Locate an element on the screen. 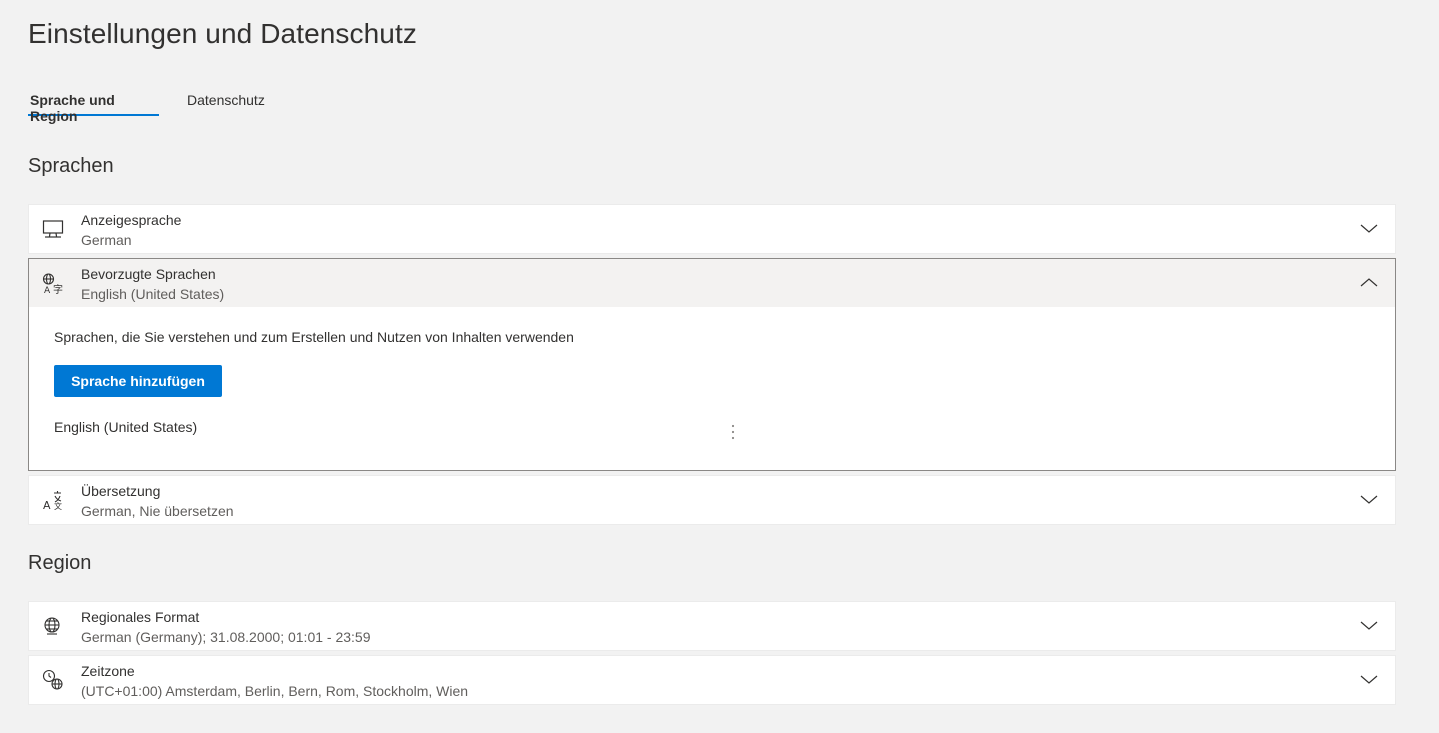  clock-globe-icon is located at coordinates (53, 680).